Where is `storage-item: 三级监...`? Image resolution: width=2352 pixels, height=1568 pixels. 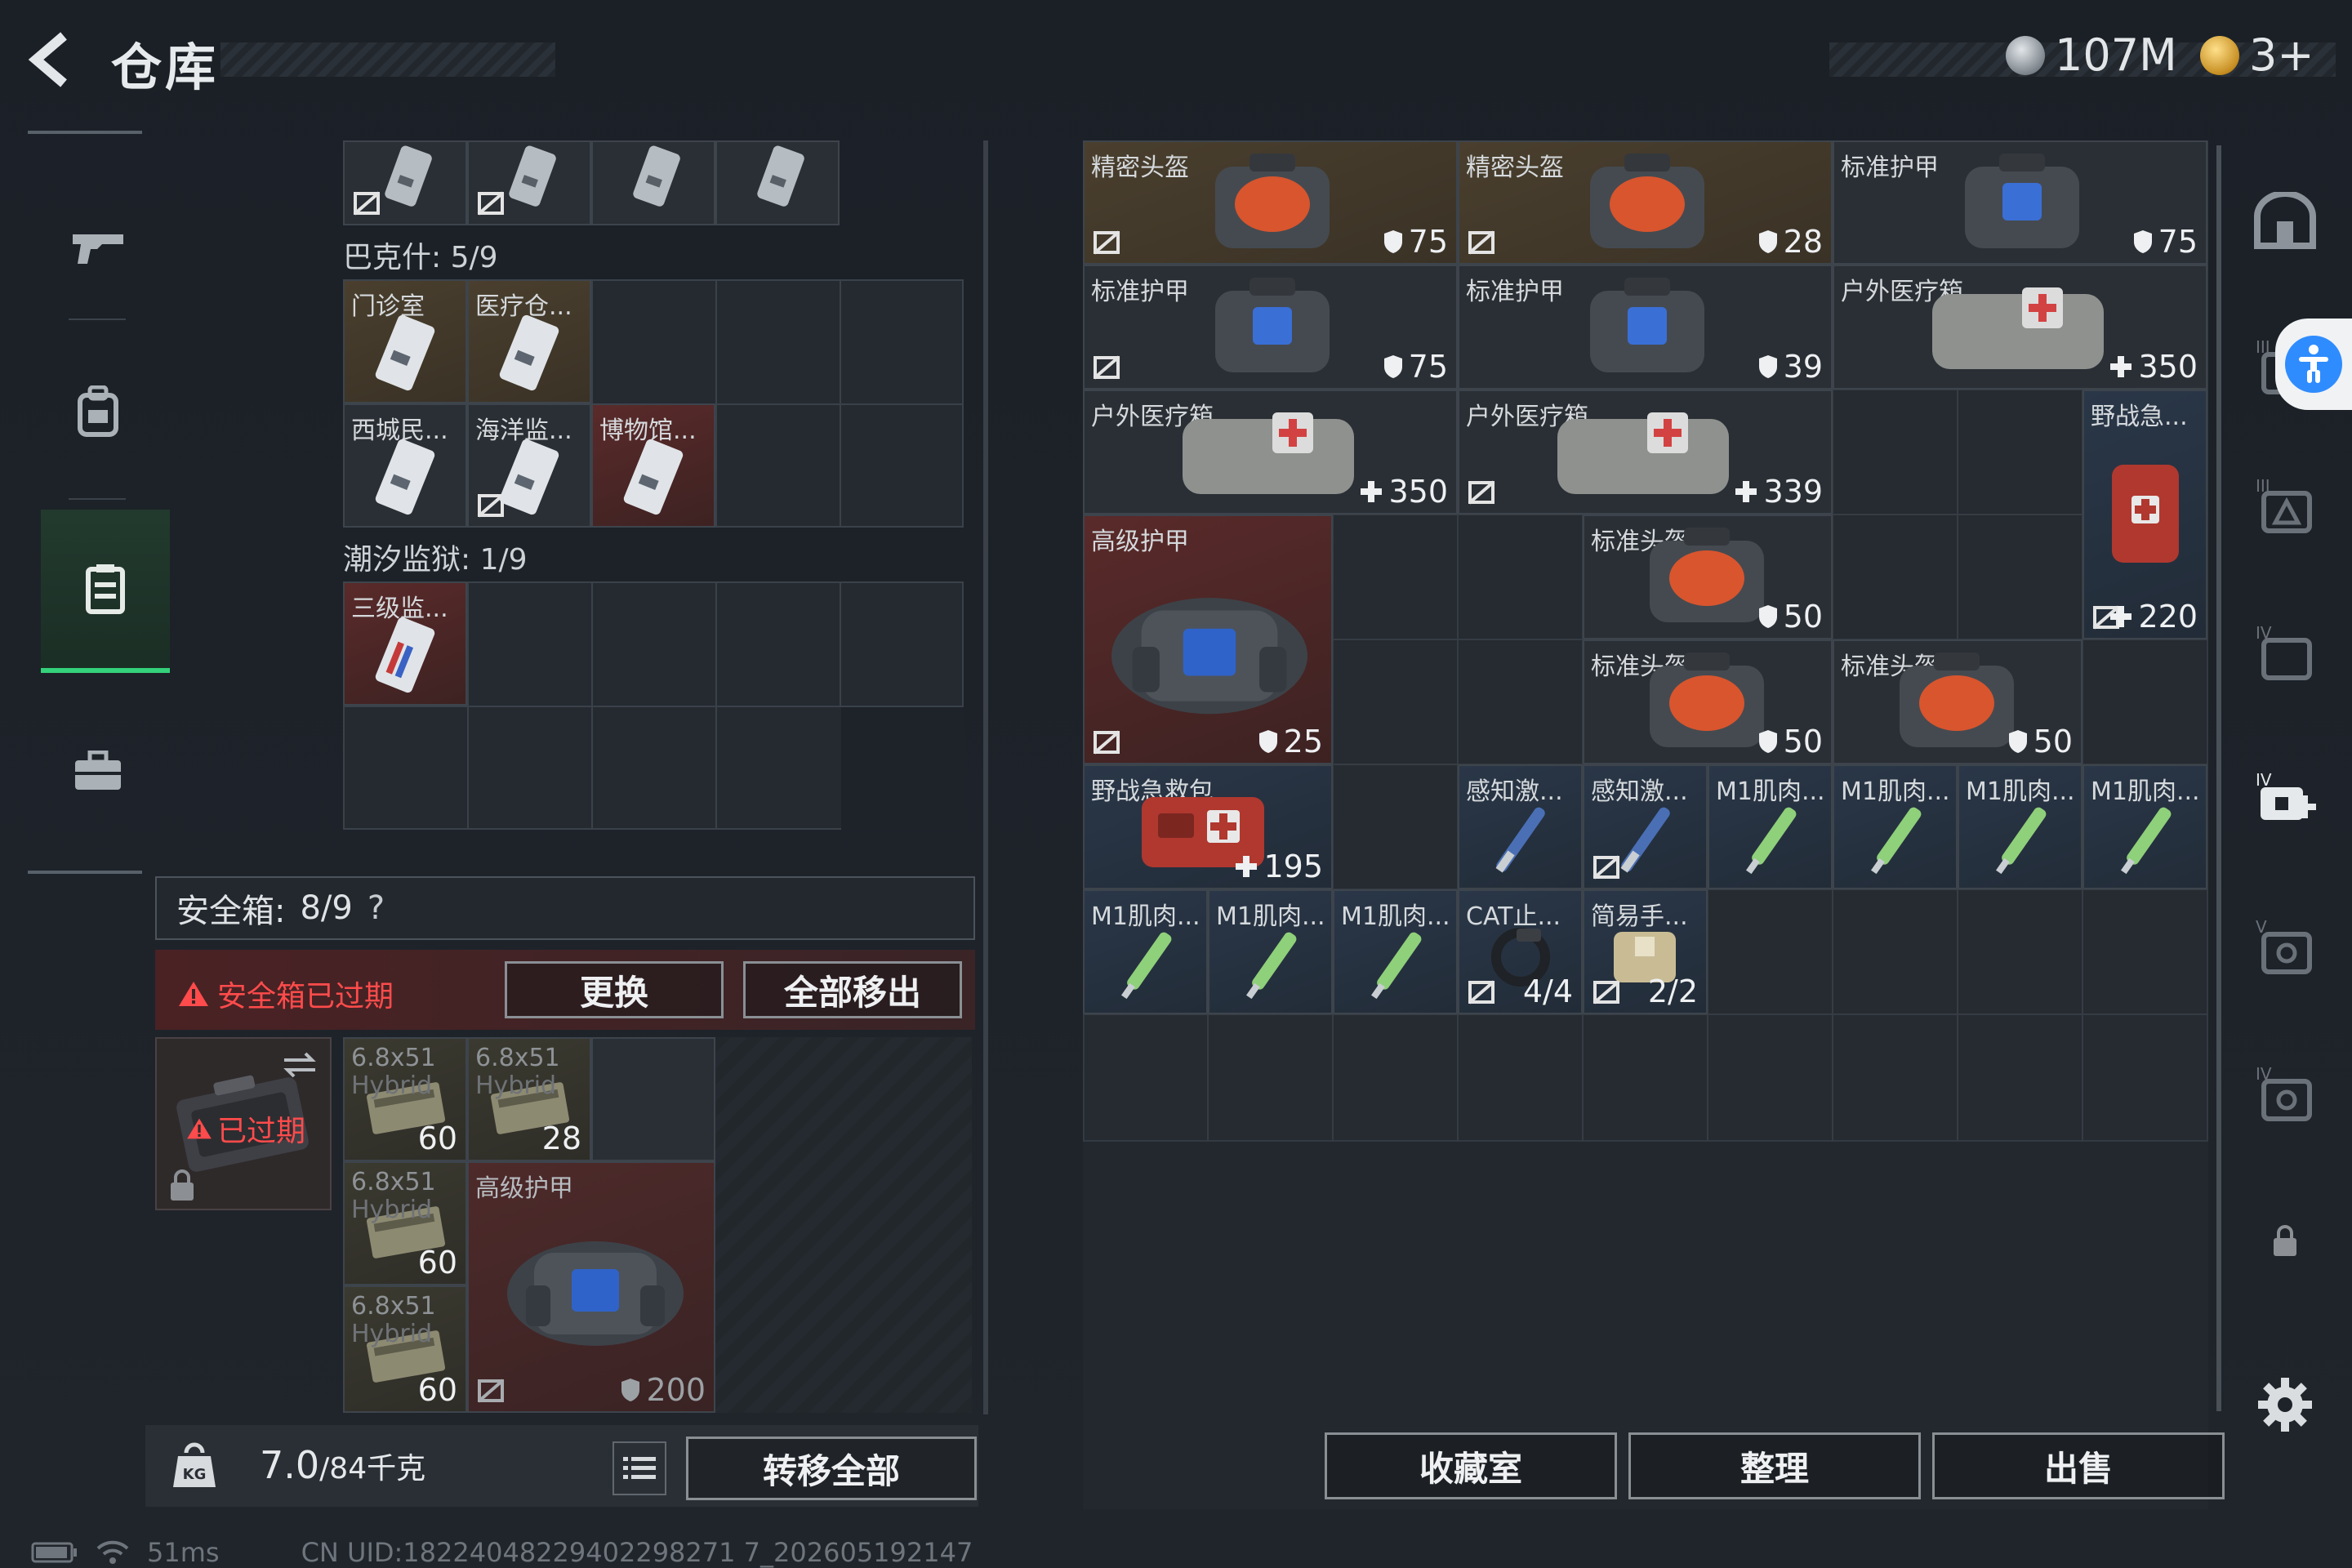 storage-item: 三级监... is located at coordinates (405, 643).